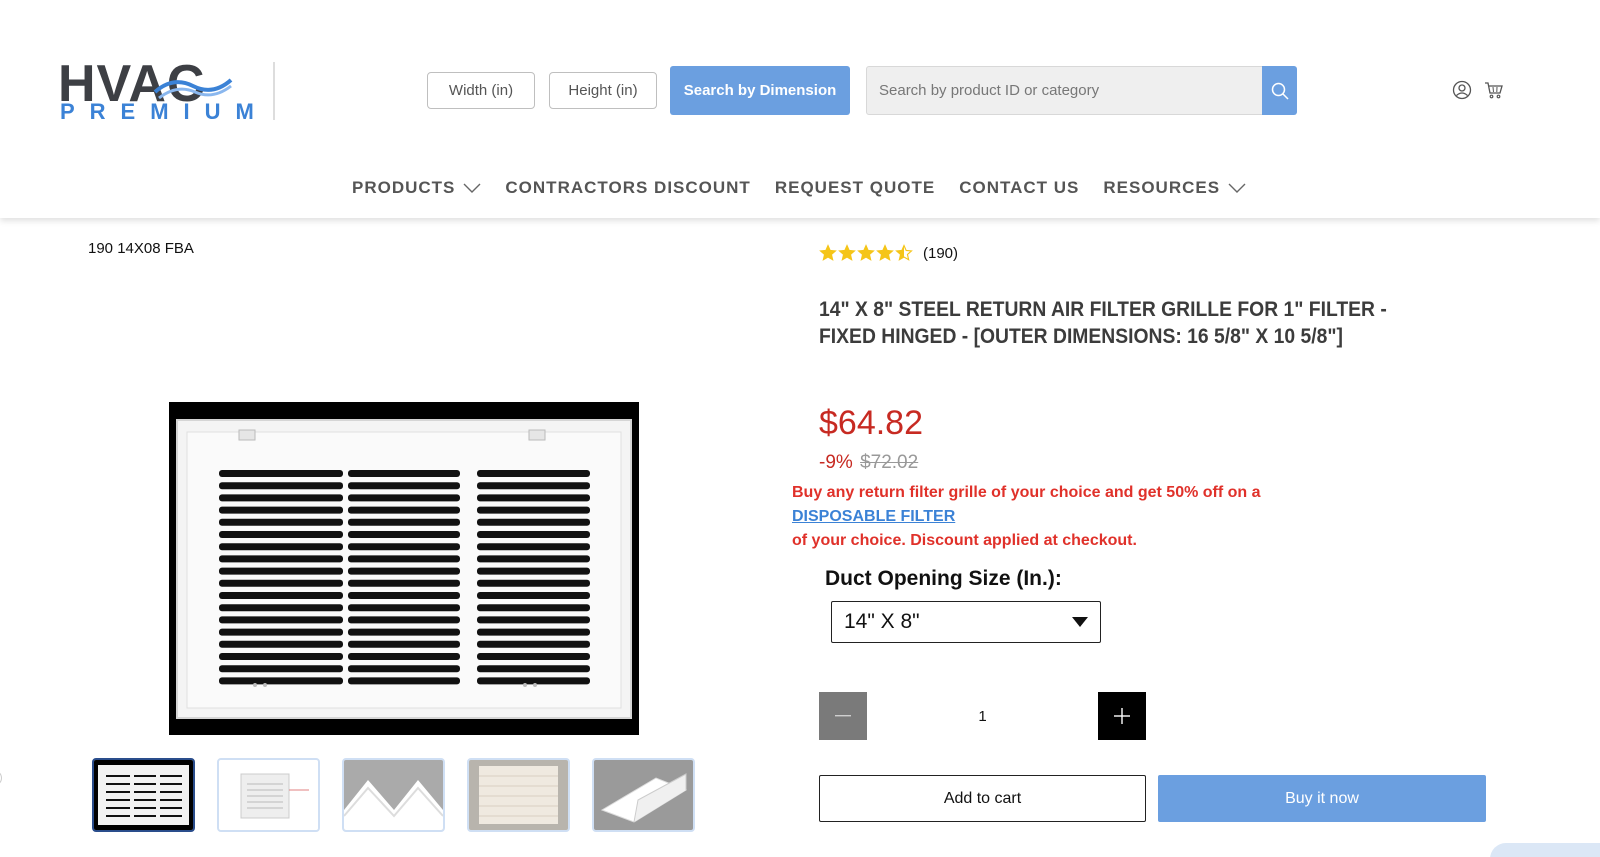 The image size is (1600, 857). What do you see at coordinates (982, 798) in the screenshot?
I see `add-to-cart-button: Add to cart` at bounding box center [982, 798].